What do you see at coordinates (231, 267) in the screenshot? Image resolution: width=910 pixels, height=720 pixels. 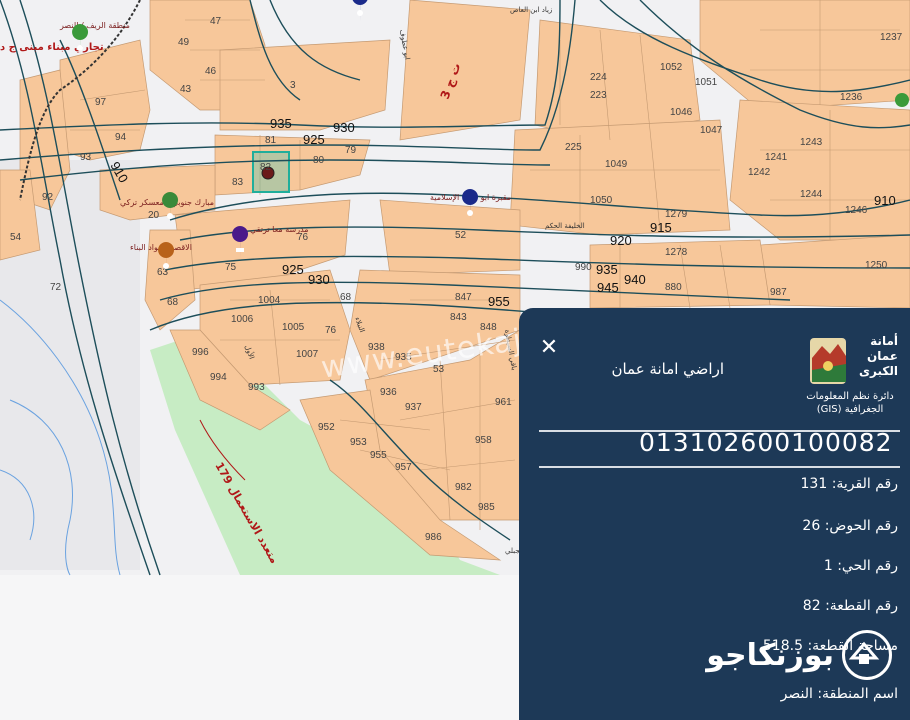 I see `parcel-number: 75` at bounding box center [231, 267].